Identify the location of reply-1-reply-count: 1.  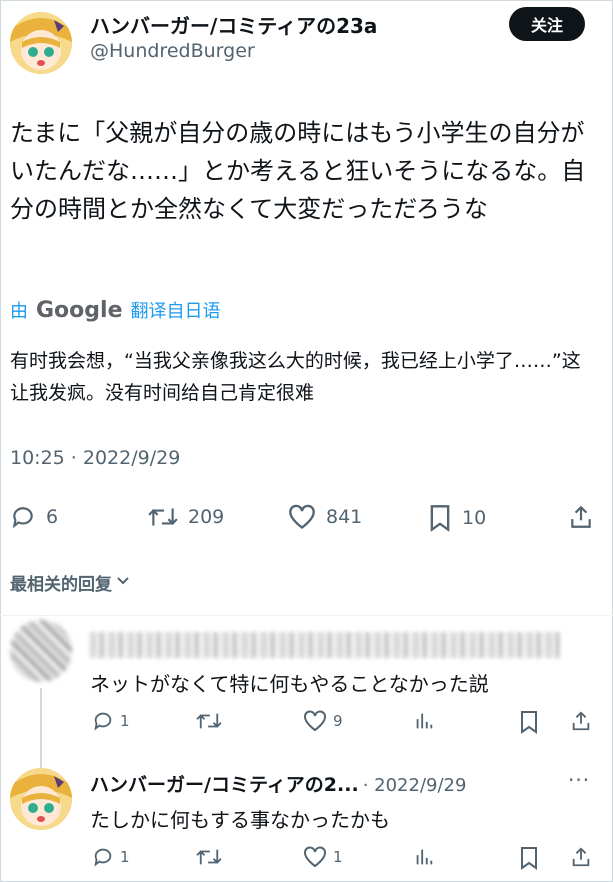
(125, 721).